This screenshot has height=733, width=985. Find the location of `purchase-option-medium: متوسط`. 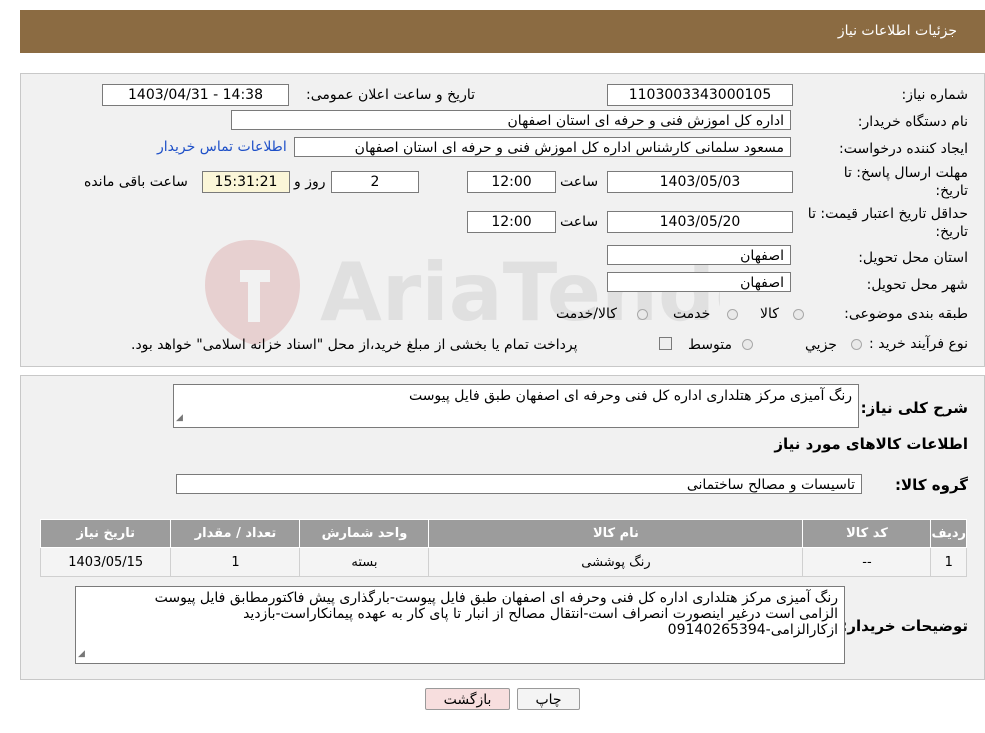

purchase-option-medium: متوسط is located at coordinates (710, 345).